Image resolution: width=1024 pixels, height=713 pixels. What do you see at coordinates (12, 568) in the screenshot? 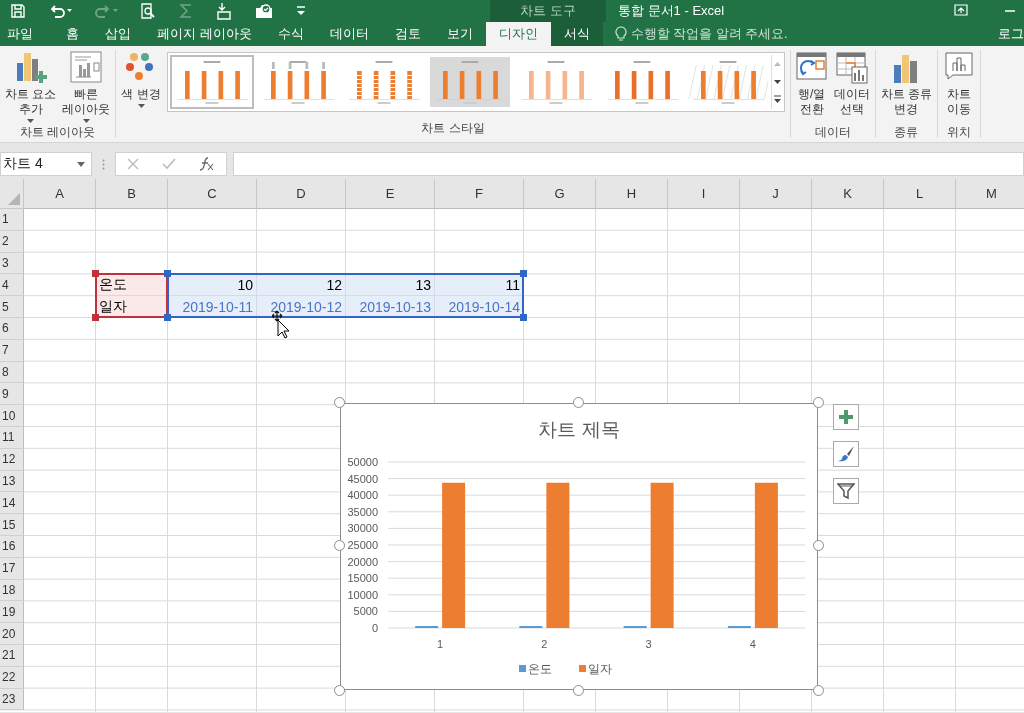
I see `row-header: 17` at bounding box center [12, 568].